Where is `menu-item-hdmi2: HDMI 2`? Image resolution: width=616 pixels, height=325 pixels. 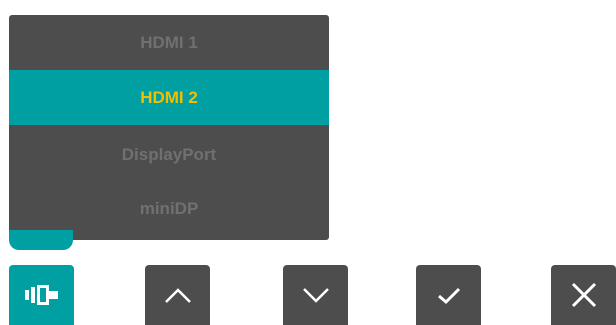
menu-item-hdmi2: HDMI 2 is located at coordinates (169, 97).